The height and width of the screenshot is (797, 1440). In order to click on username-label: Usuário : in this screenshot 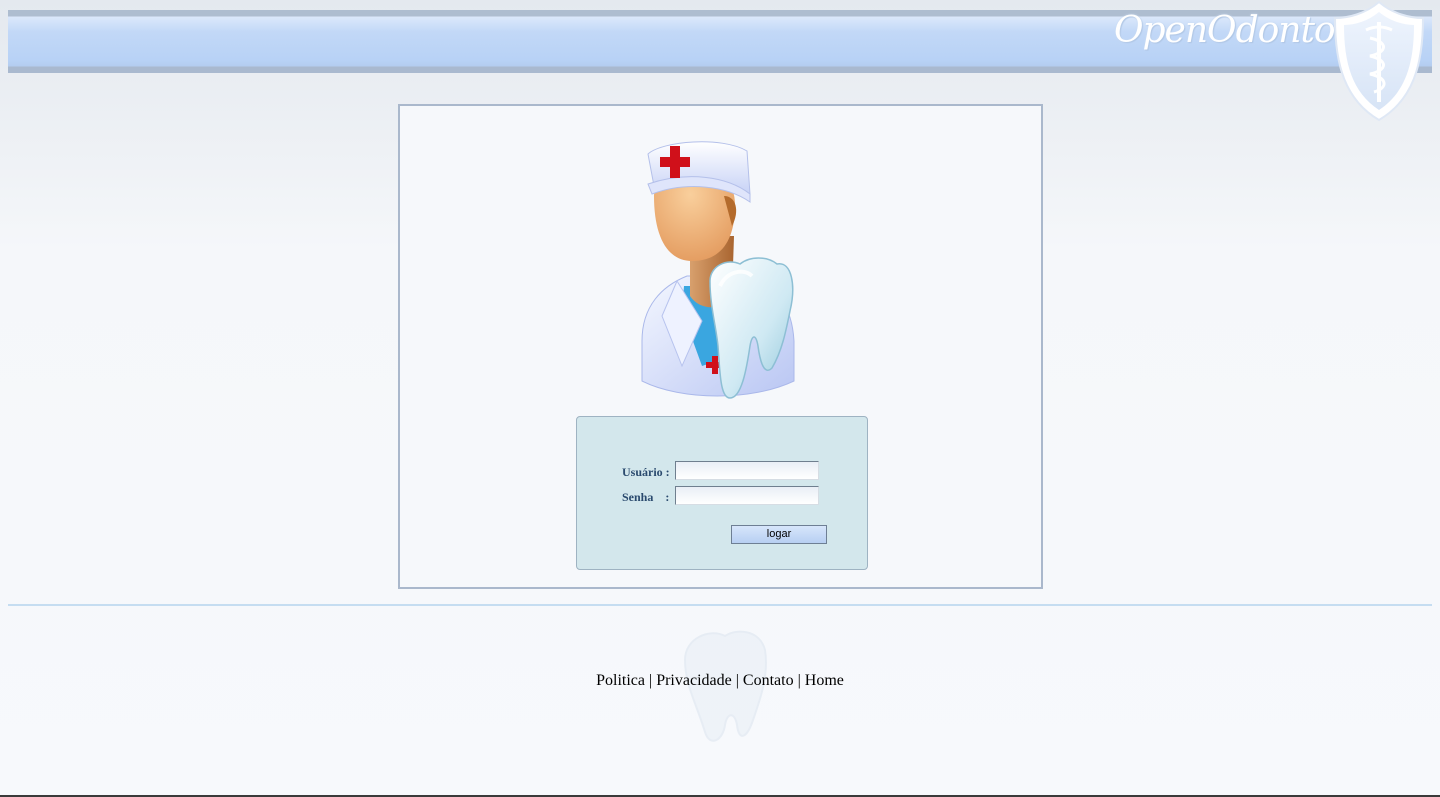, I will do `click(646, 472)`.